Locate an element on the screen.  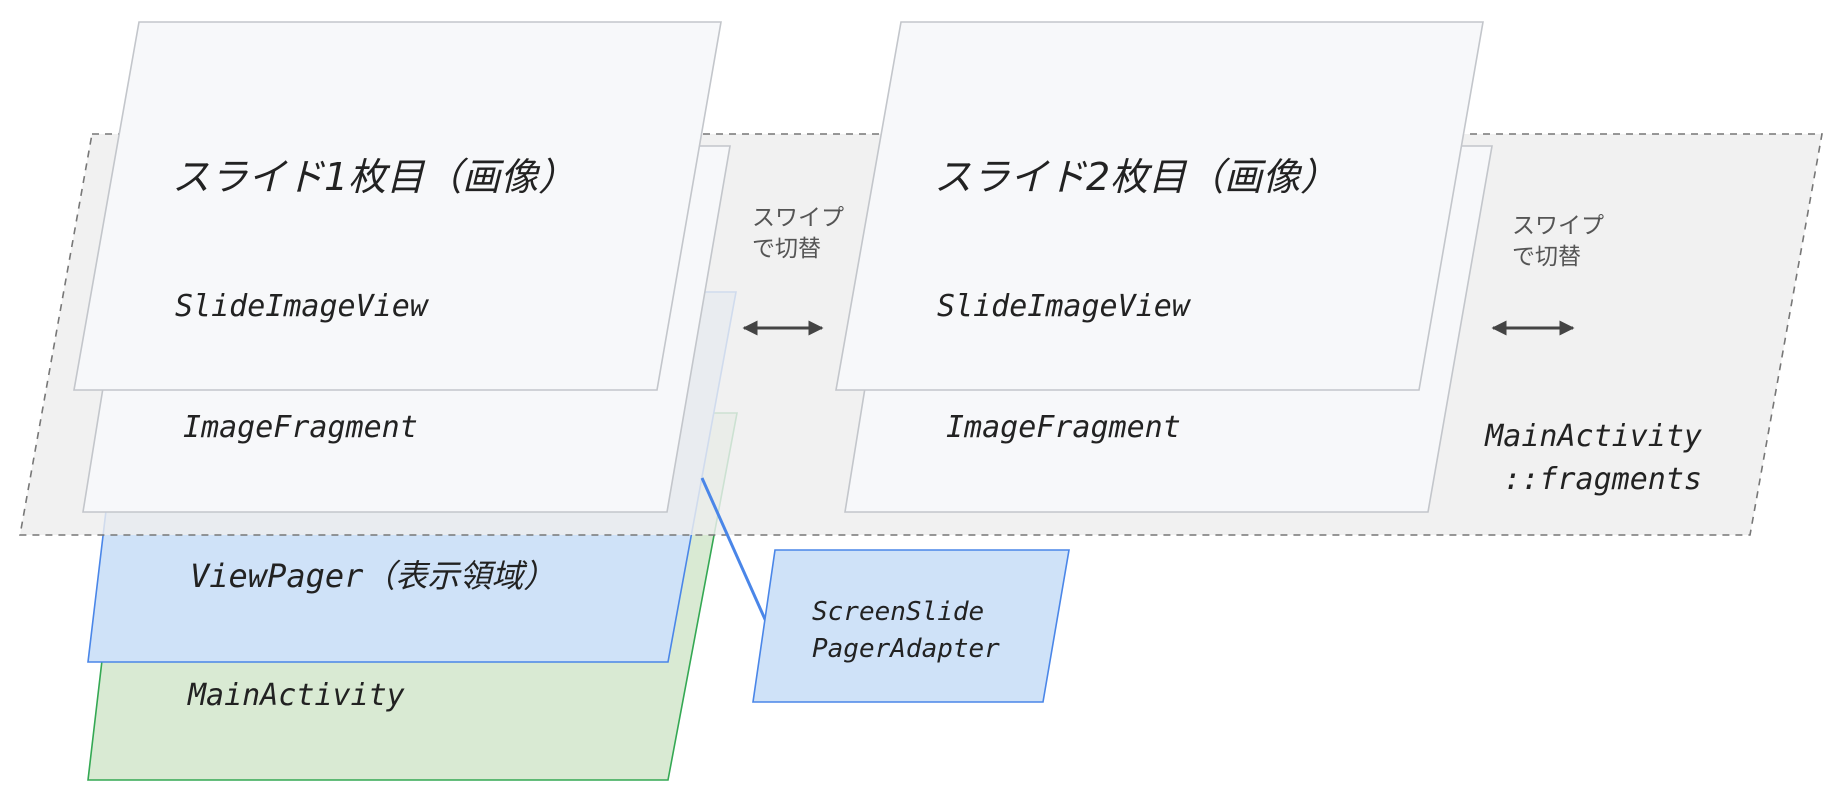
pager-adapter-label-line2: PagerAdapter is located at coordinates (906, 649).